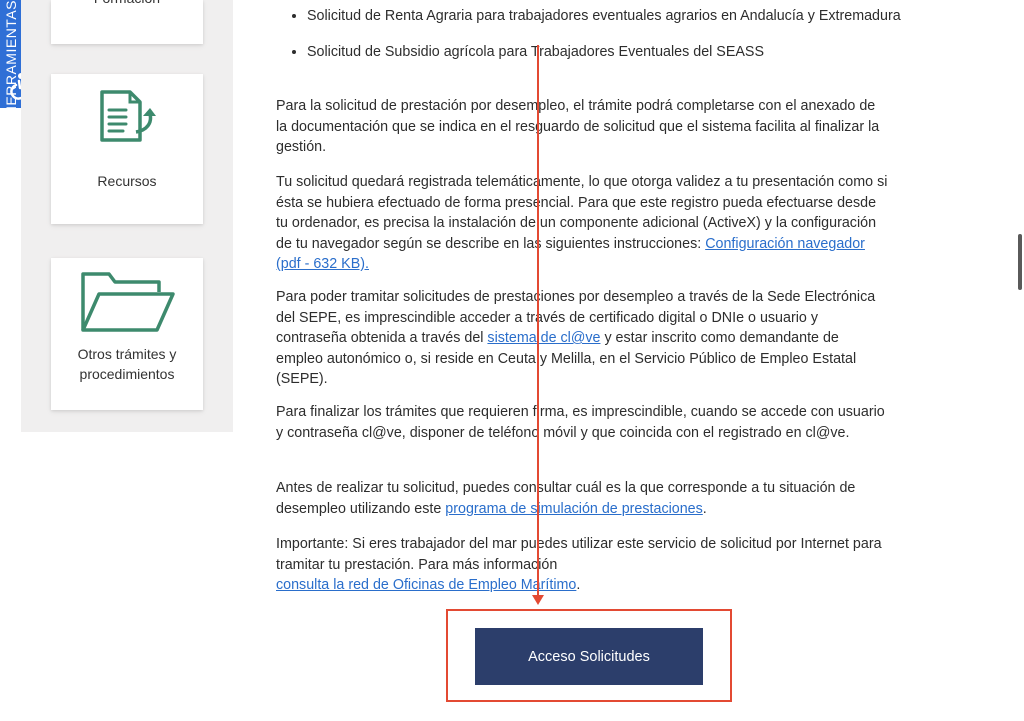 The image size is (1024, 721). Describe the element at coordinates (127, 22) in the screenshot. I see `card-formacion: Formación` at that location.